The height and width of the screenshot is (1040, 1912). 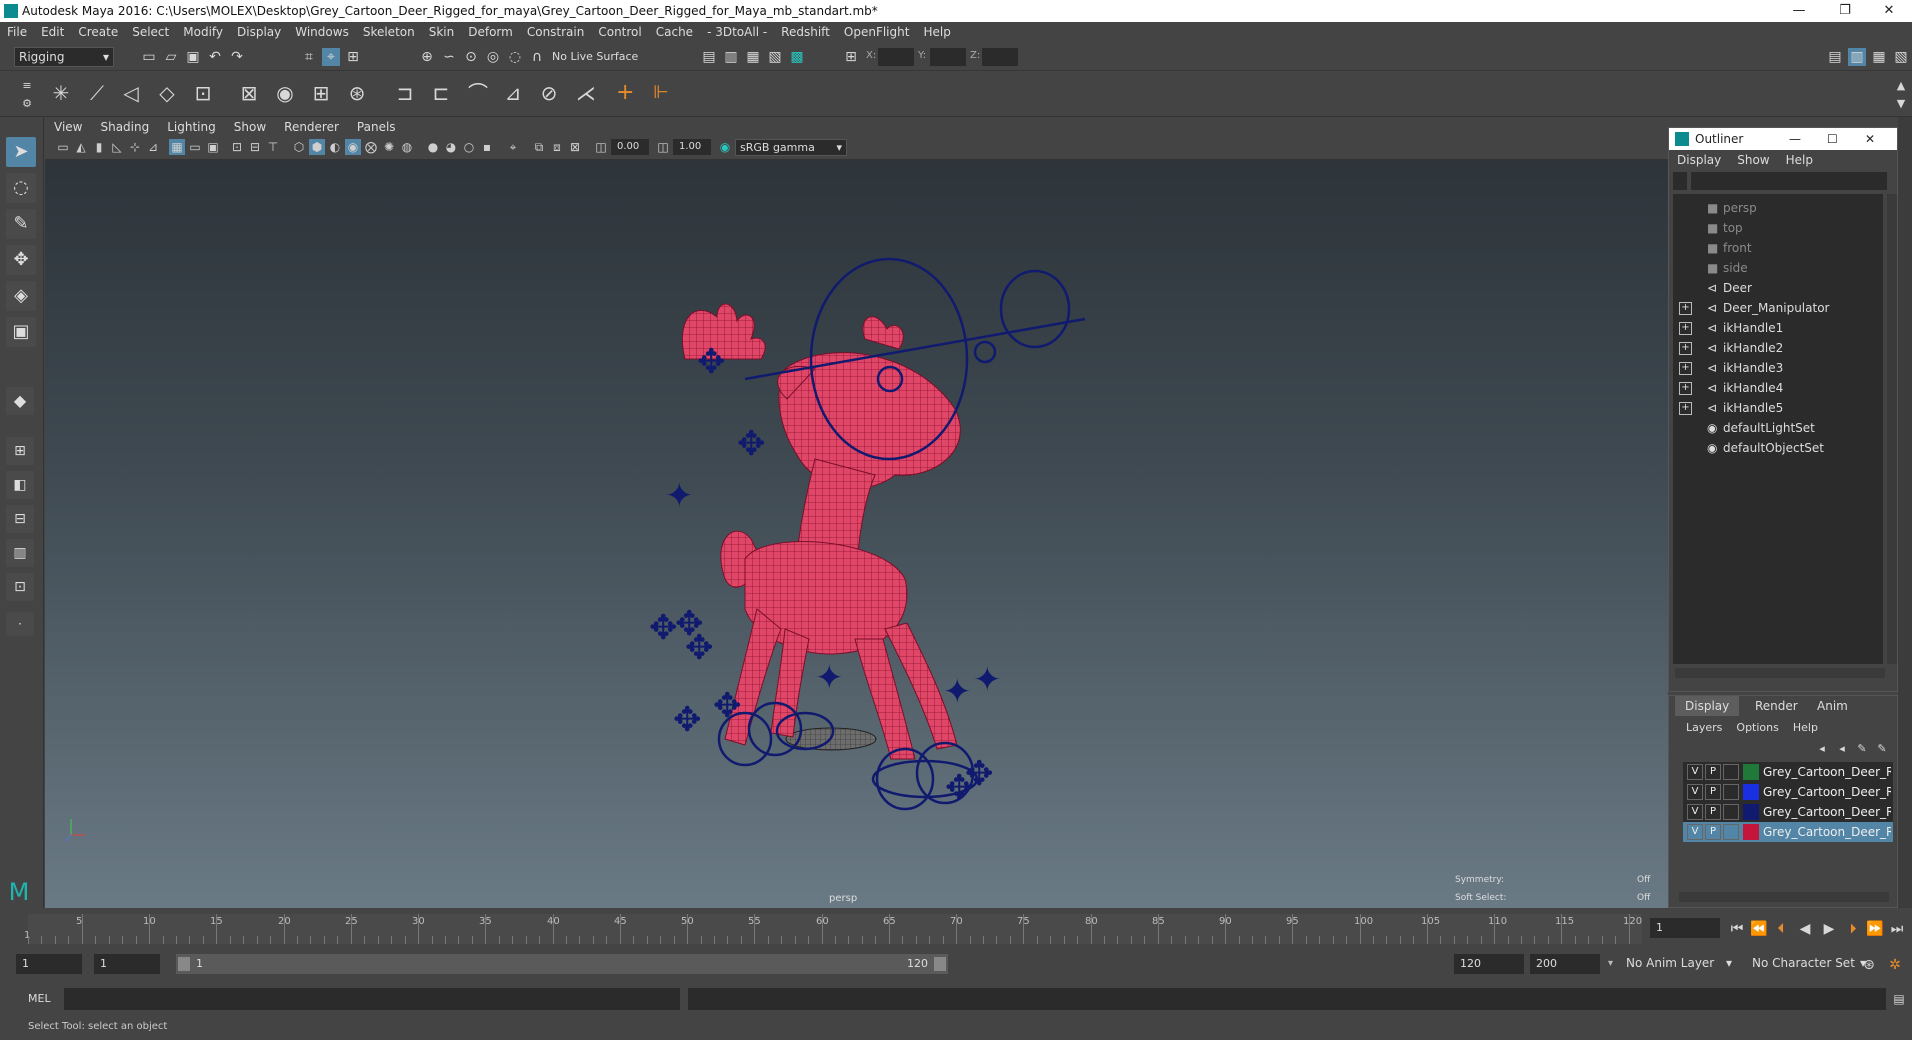 What do you see at coordinates (1869, 965) in the screenshot?
I see `auto-key-icon: ⊛` at bounding box center [1869, 965].